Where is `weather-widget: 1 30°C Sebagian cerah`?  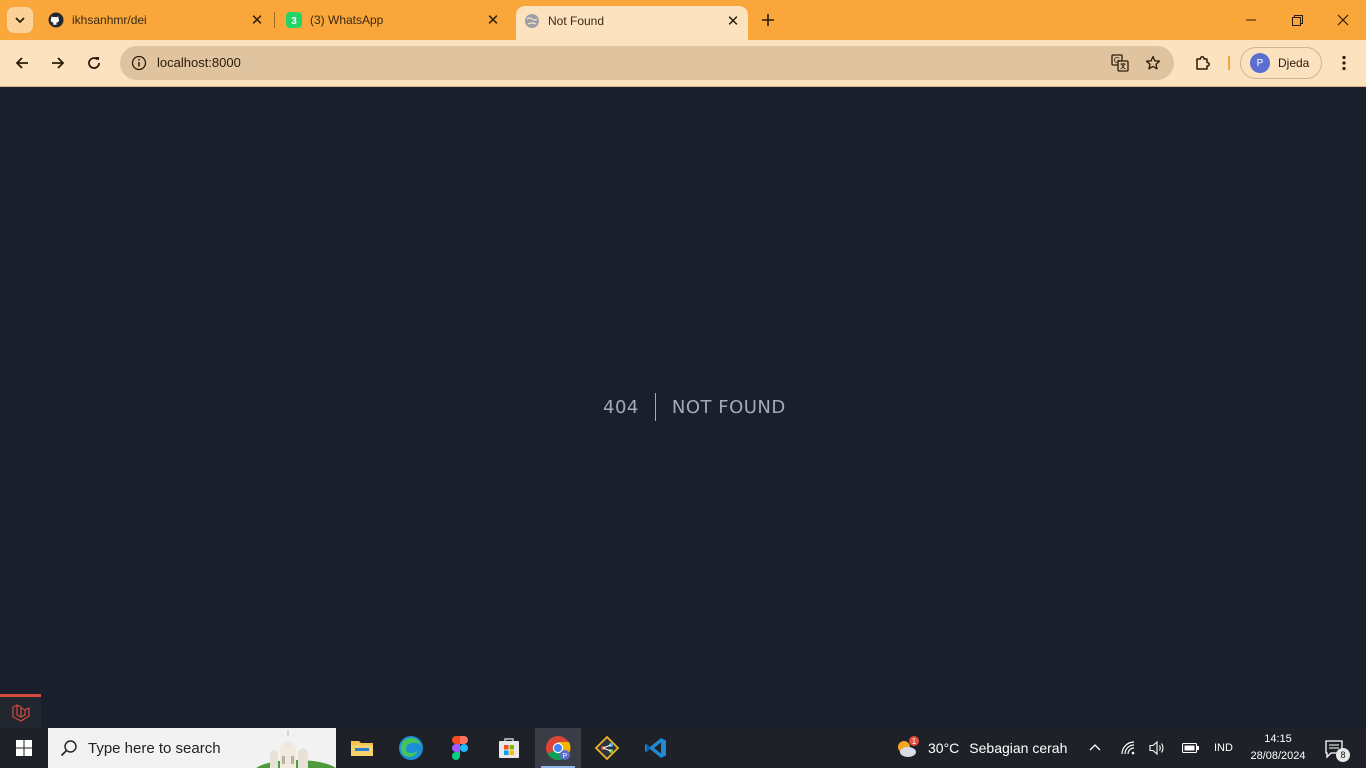
weather-widget: 1 30°C Sebagian cerah is located at coordinates (980, 748).